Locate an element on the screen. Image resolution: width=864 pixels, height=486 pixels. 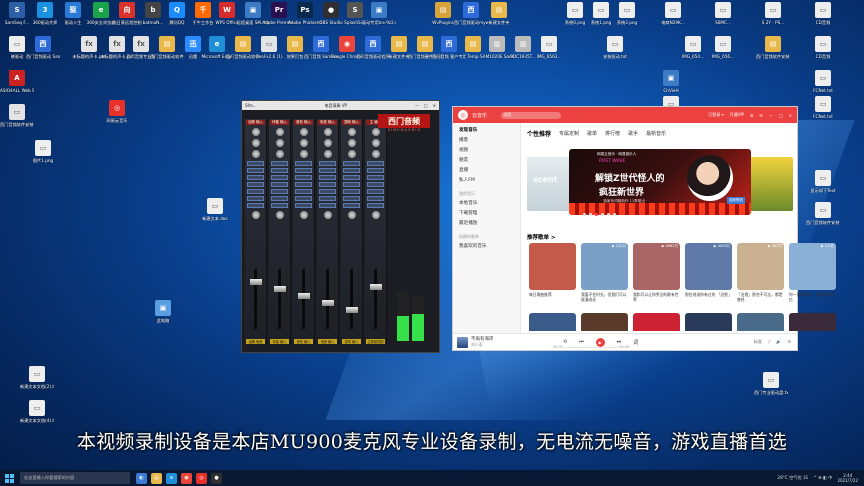
lyric-button: 词 is located at coordinates (635, 342).